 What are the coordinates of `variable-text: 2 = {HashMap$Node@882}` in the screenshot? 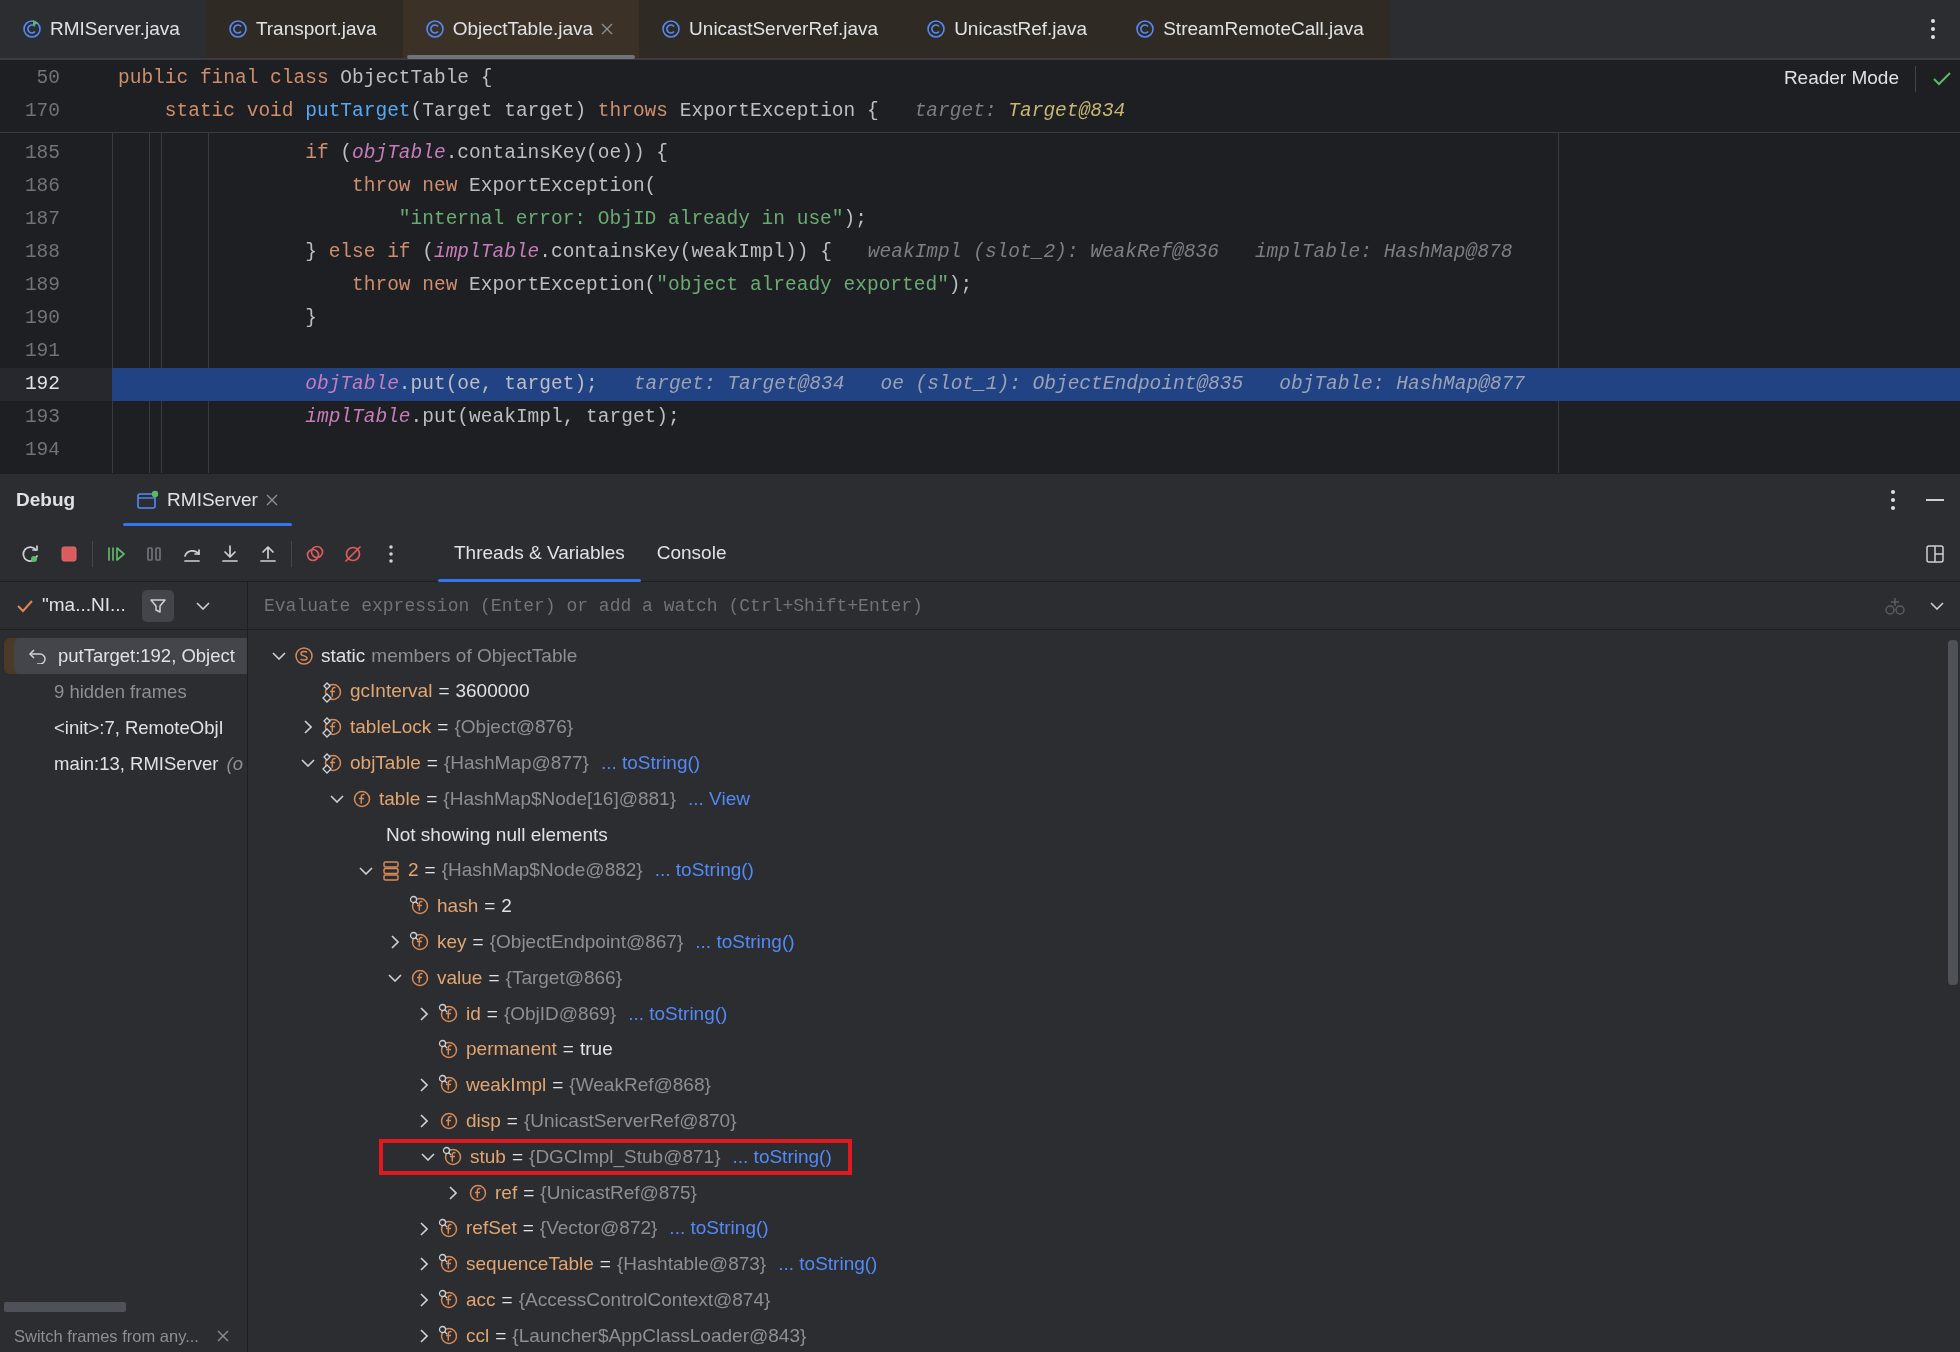 It's located at (525, 870).